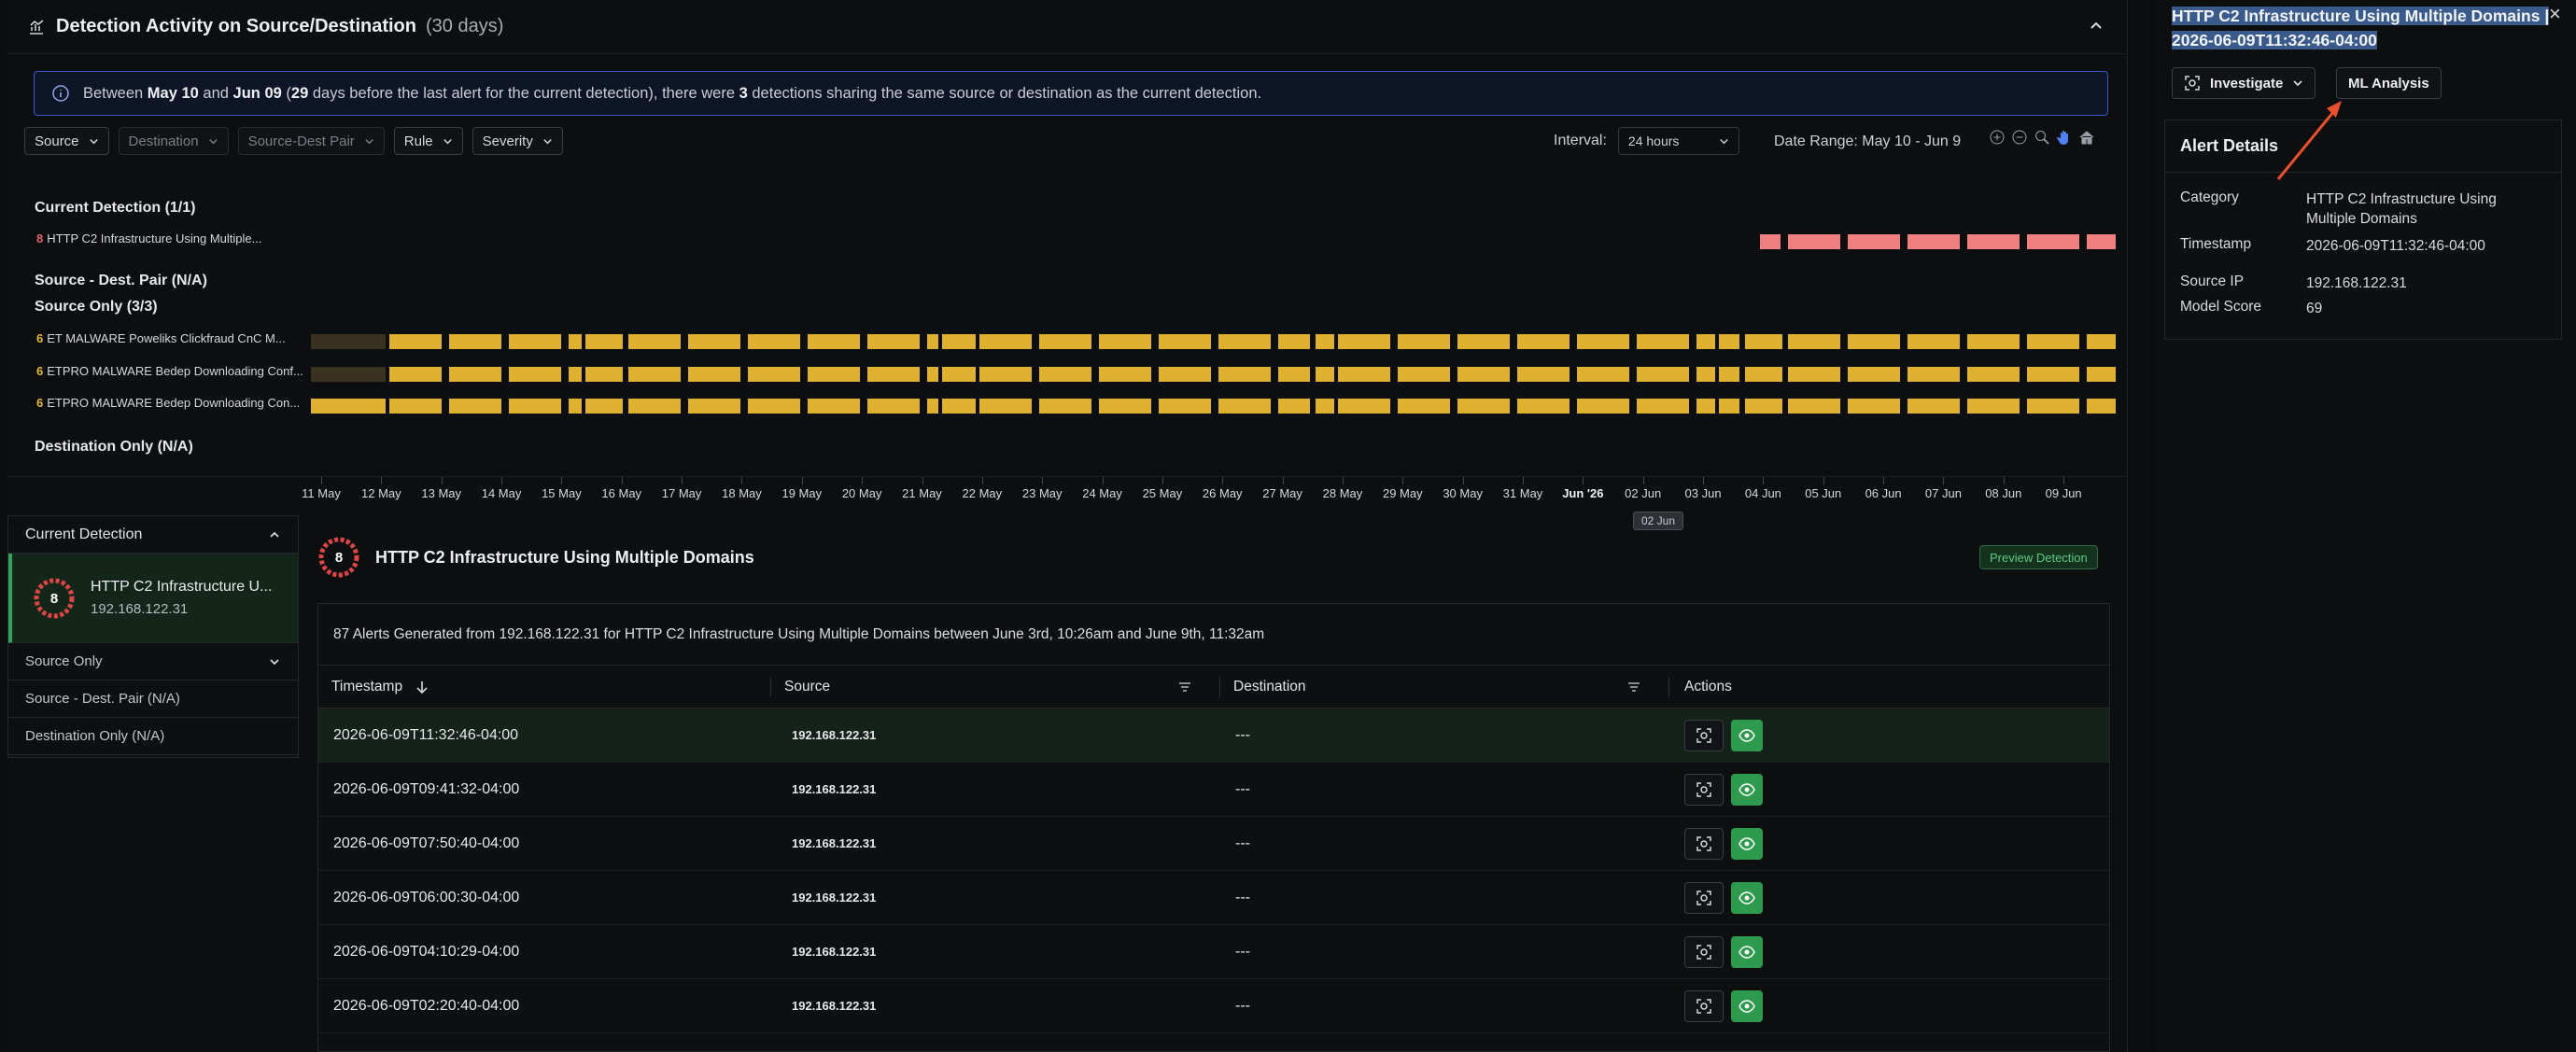 The height and width of the screenshot is (1052, 2576). I want to click on column-source: Source, so click(995, 687).